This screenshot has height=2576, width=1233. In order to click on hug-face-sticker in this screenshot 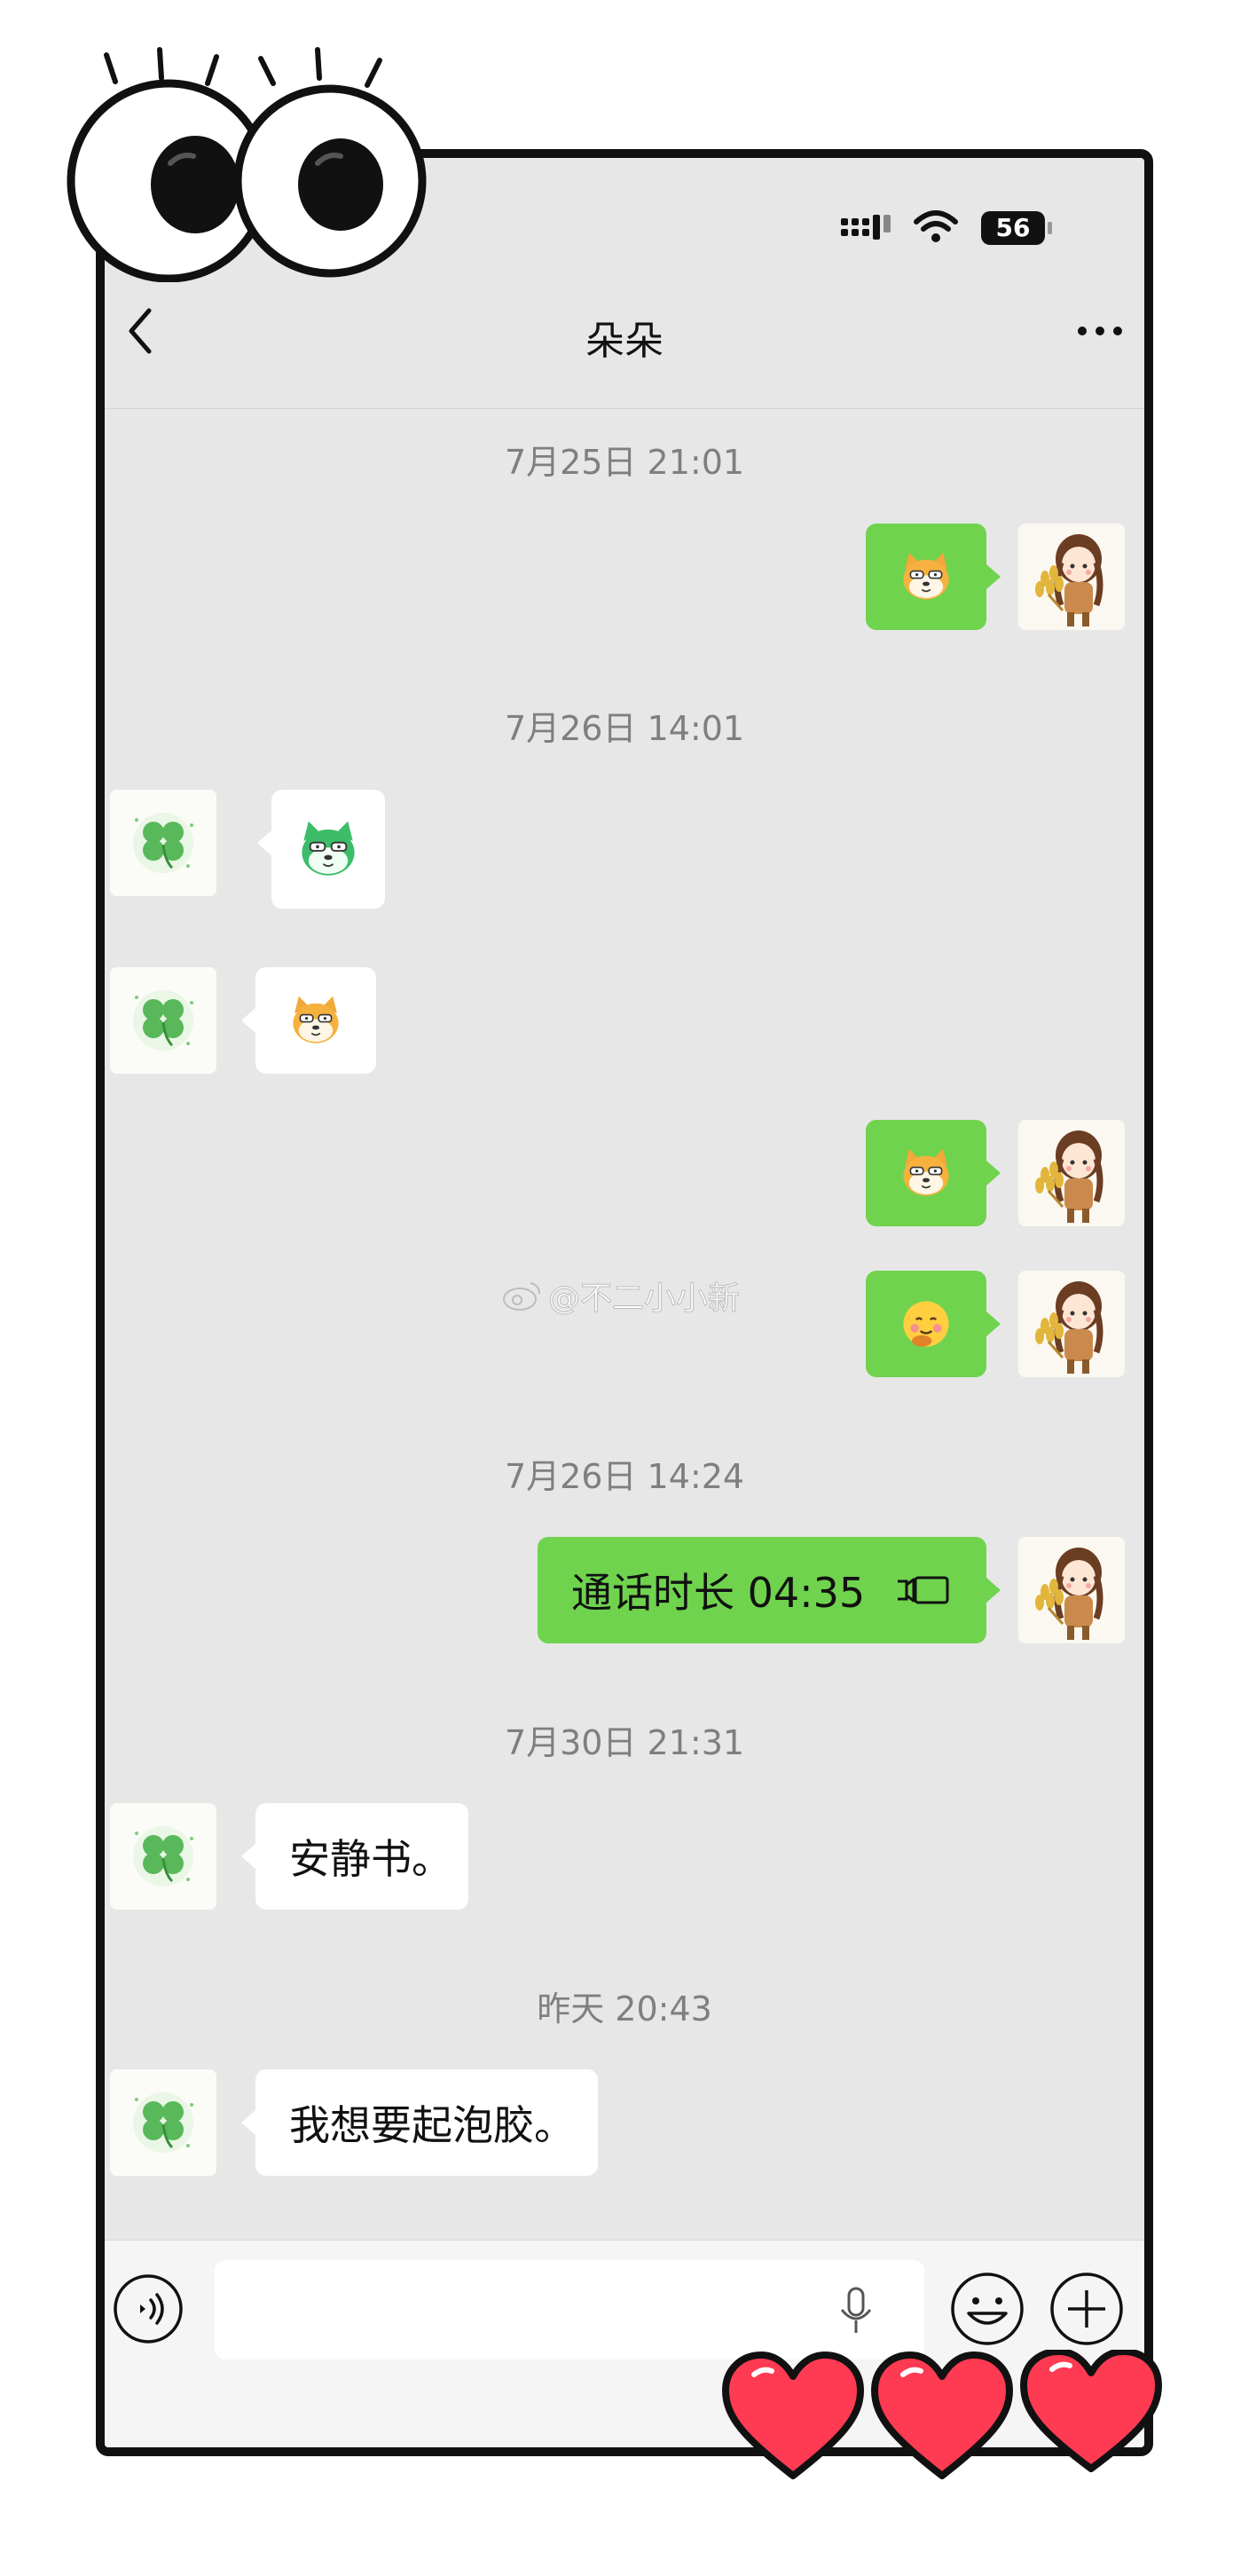, I will do `click(926, 1324)`.